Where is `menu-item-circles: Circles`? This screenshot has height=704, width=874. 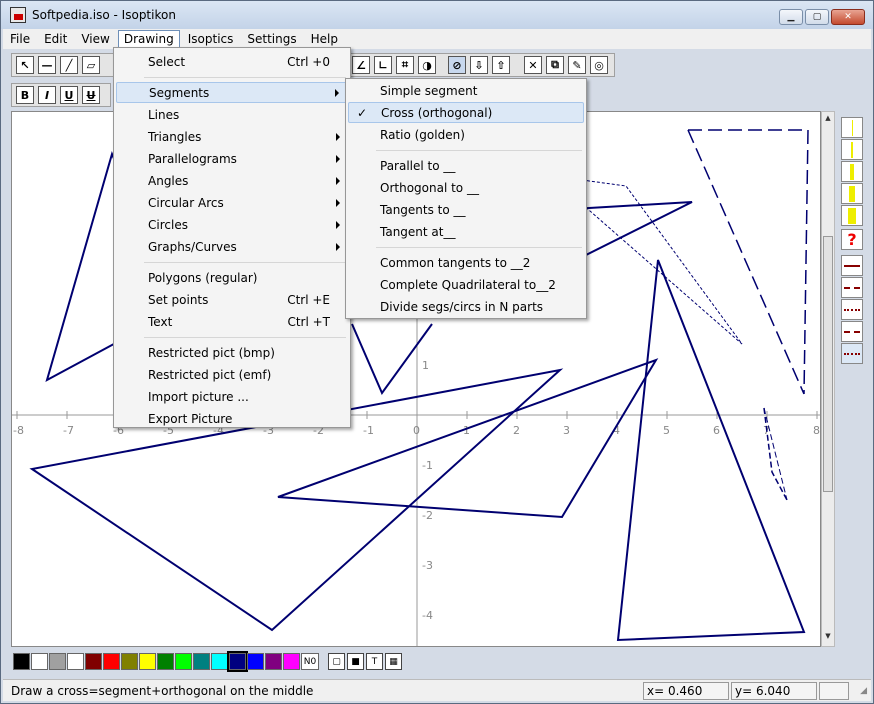 menu-item-circles: Circles is located at coordinates (232, 224).